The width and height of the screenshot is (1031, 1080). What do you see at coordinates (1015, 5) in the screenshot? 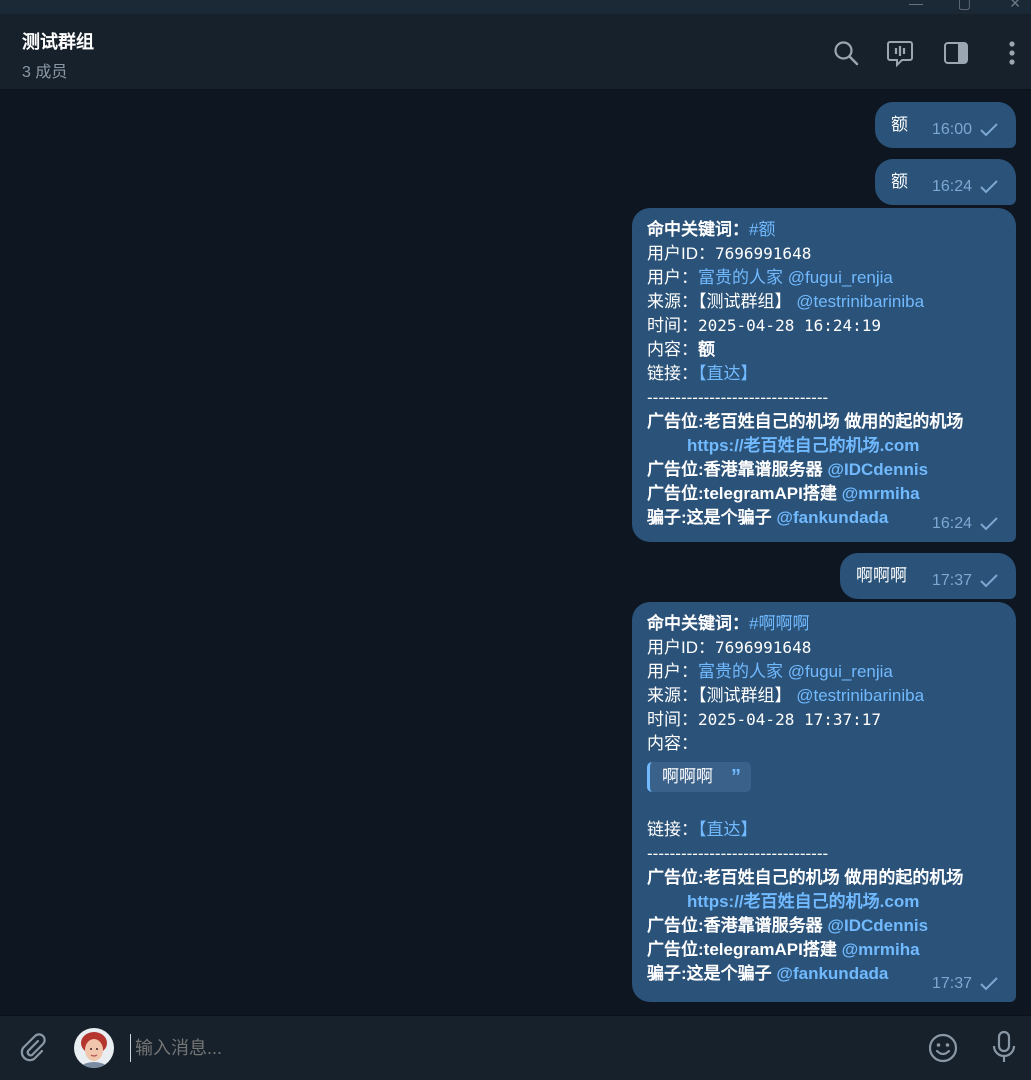
I see `close-button: ✕` at bounding box center [1015, 5].